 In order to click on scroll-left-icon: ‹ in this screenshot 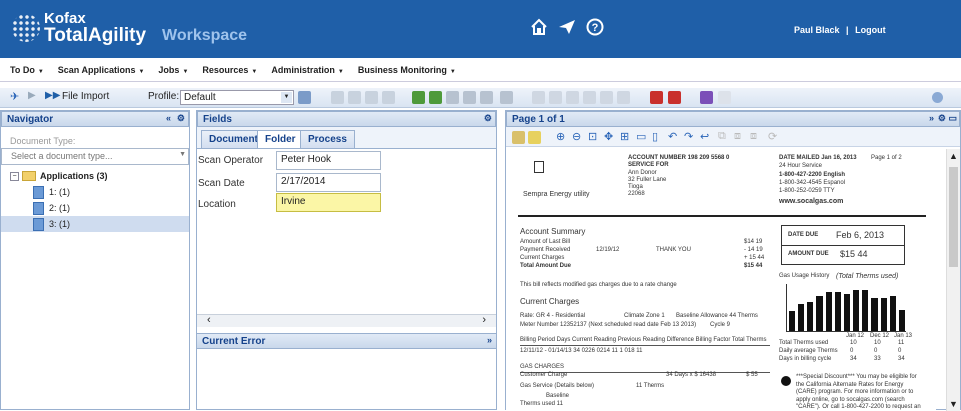, I will do `click(209, 320)`.